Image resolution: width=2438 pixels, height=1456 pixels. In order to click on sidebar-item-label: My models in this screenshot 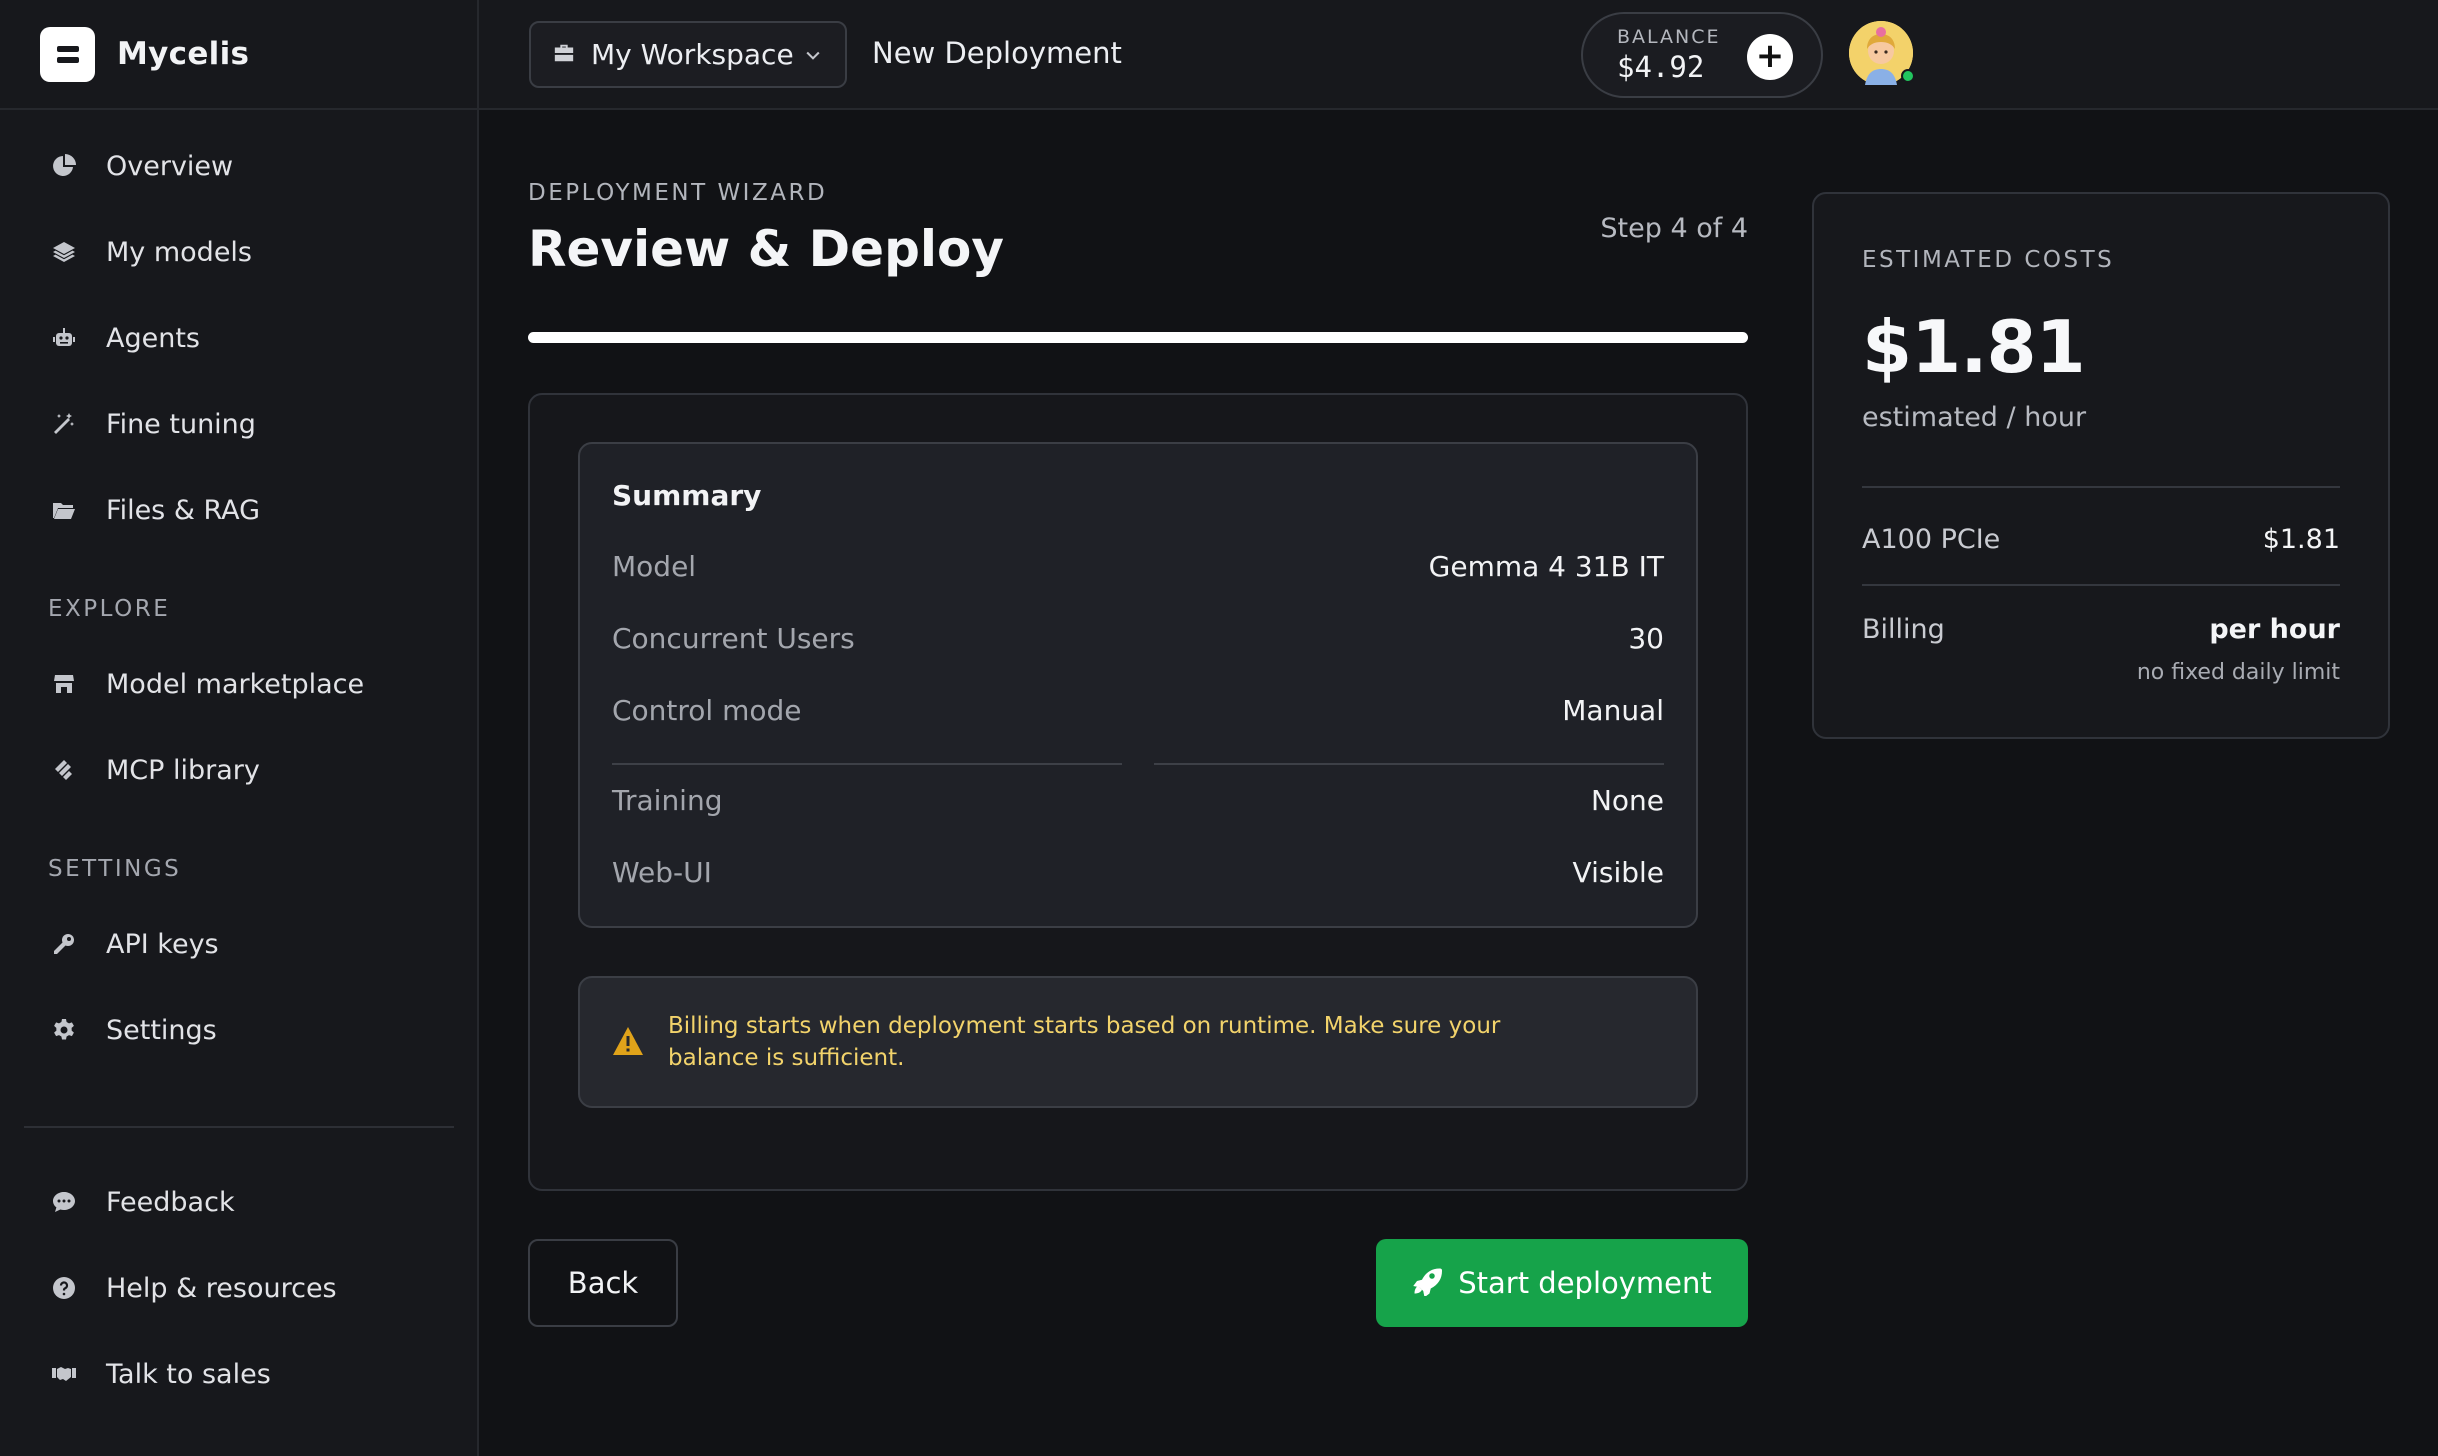, I will do `click(179, 252)`.